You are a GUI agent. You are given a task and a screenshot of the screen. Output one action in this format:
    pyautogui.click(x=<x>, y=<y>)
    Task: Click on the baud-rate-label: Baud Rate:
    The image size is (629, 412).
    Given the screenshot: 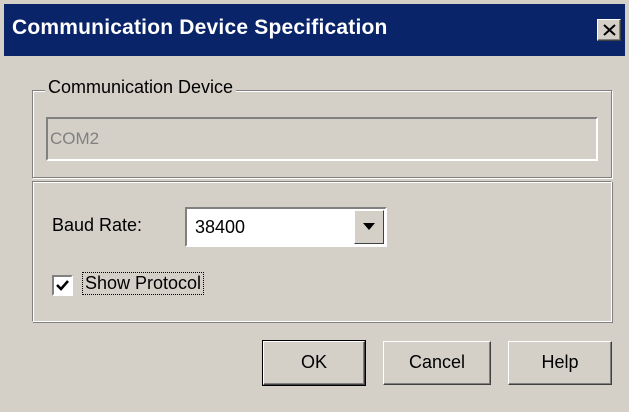 What is the action you would take?
    pyautogui.click(x=97, y=225)
    